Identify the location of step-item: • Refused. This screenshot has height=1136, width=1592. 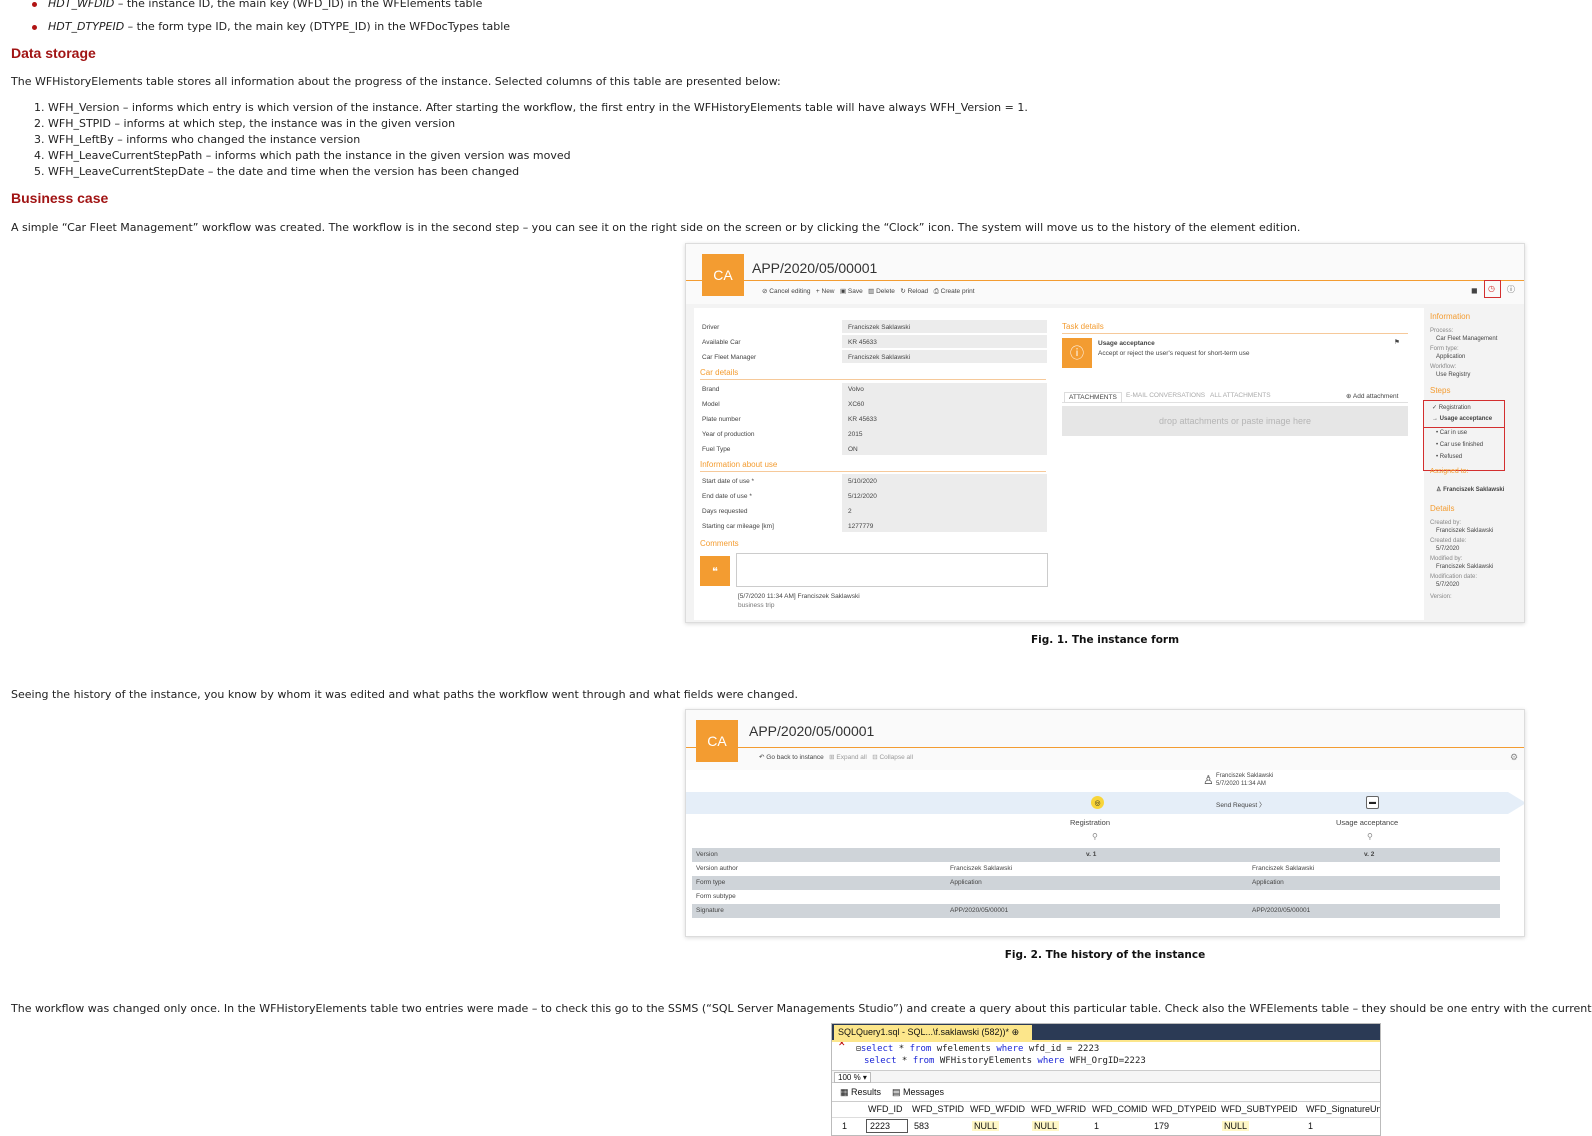
(1449, 457).